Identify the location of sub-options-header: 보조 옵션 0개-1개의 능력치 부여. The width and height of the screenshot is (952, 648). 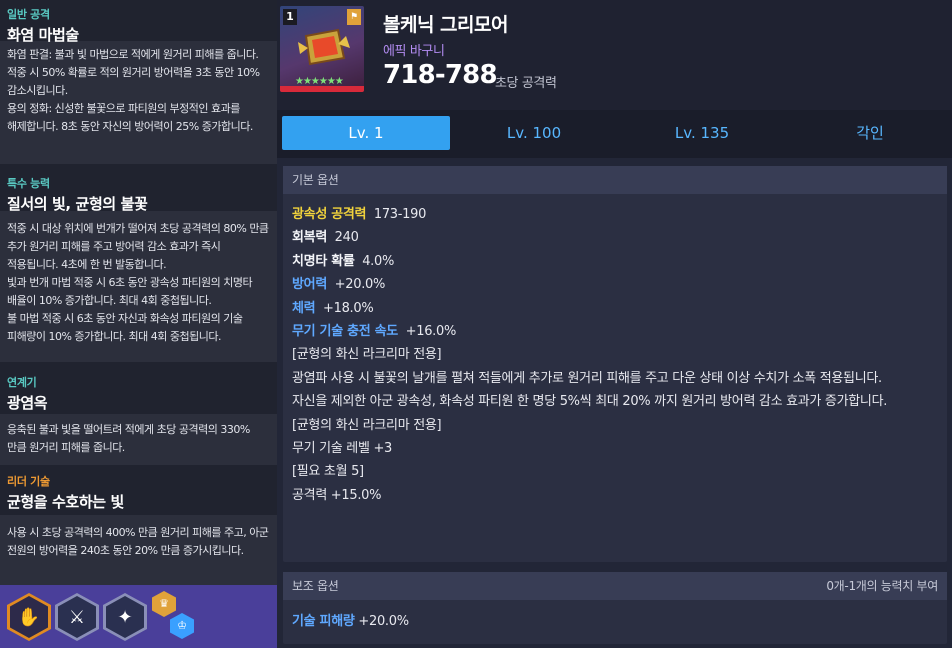
(615, 586).